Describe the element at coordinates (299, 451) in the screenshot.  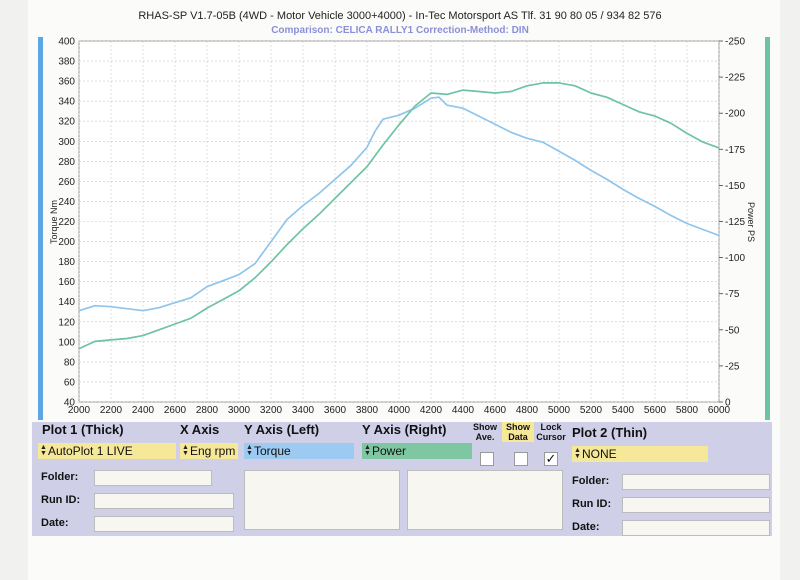
I see `yleft-select: ▲ ▼ Torque` at that location.